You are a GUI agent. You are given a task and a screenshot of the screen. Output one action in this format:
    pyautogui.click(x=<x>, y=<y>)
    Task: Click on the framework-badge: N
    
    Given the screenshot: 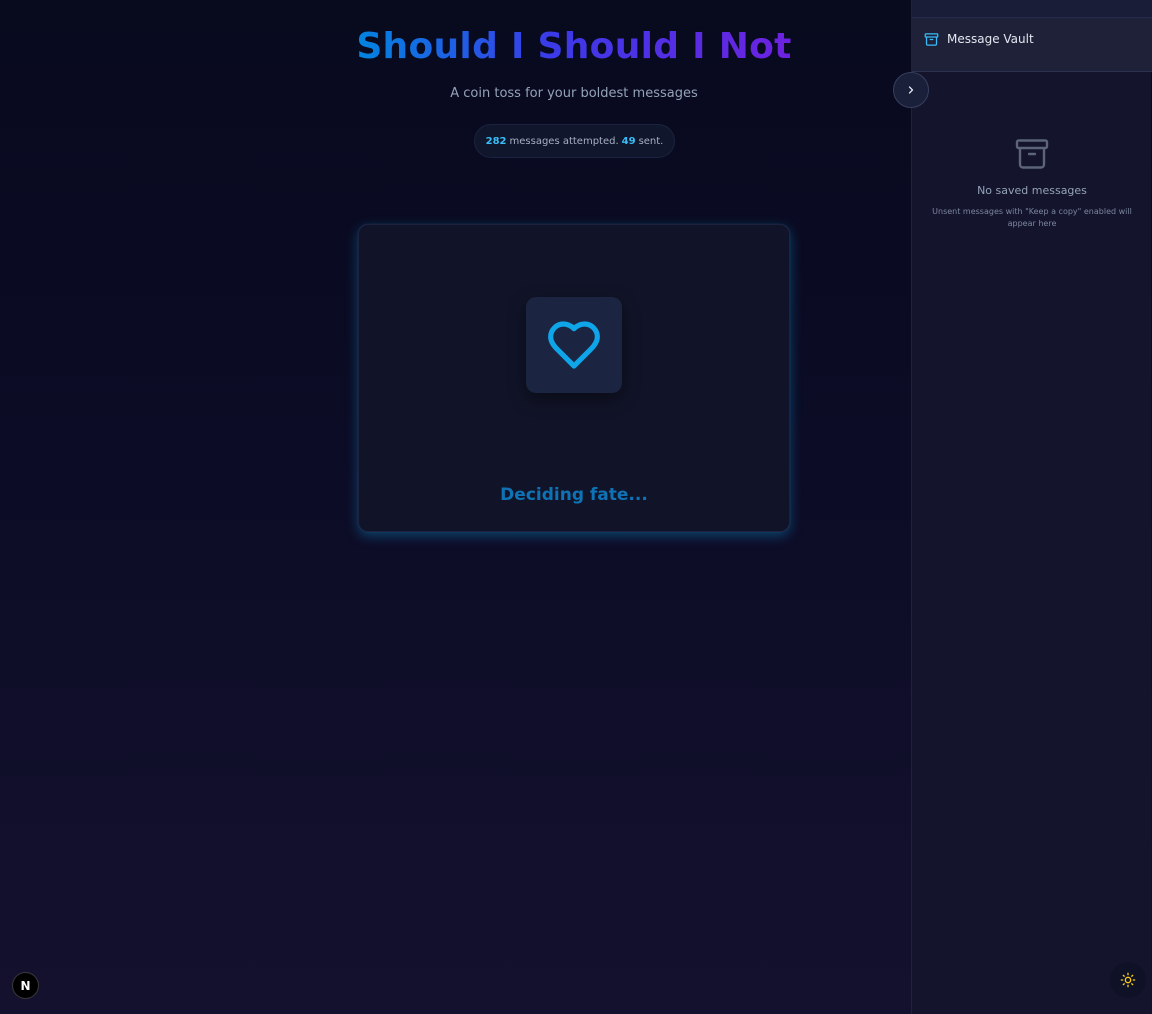 What is the action you would take?
    pyautogui.click(x=25, y=985)
    